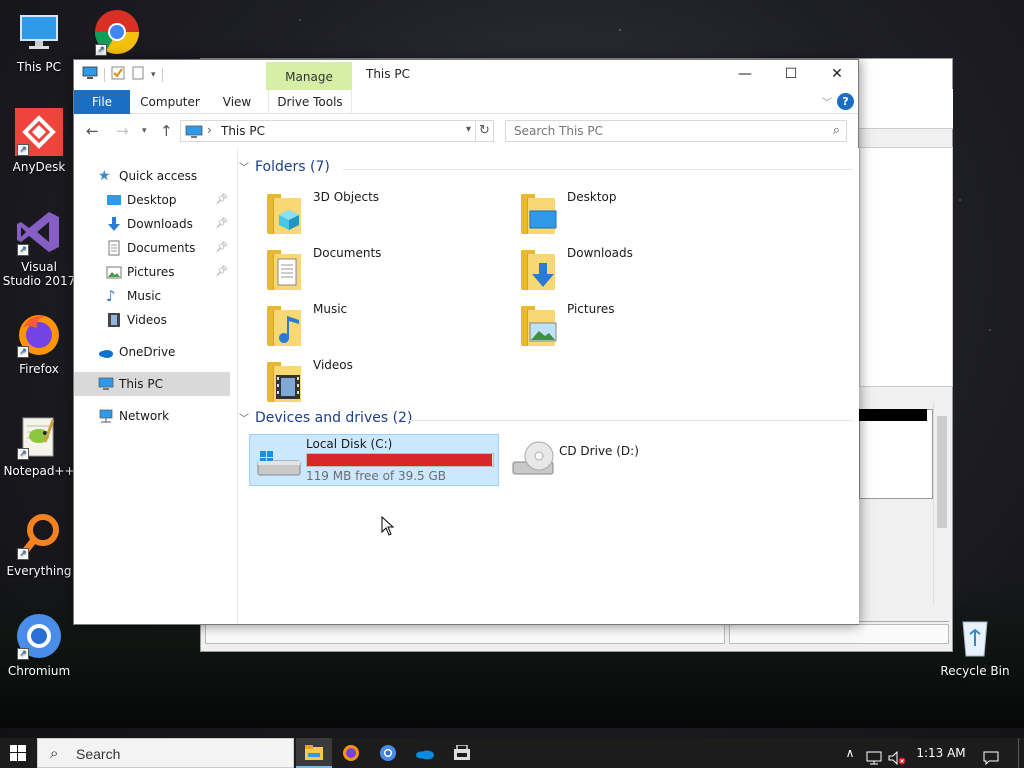 The image size is (1024, 768). I want to click on desktop-icon-label: Chromium, so click(39, 671).